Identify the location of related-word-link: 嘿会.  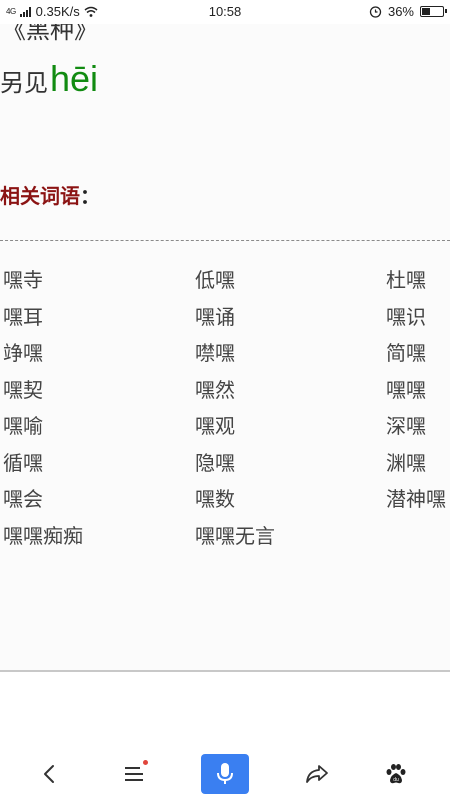
(23, 497).